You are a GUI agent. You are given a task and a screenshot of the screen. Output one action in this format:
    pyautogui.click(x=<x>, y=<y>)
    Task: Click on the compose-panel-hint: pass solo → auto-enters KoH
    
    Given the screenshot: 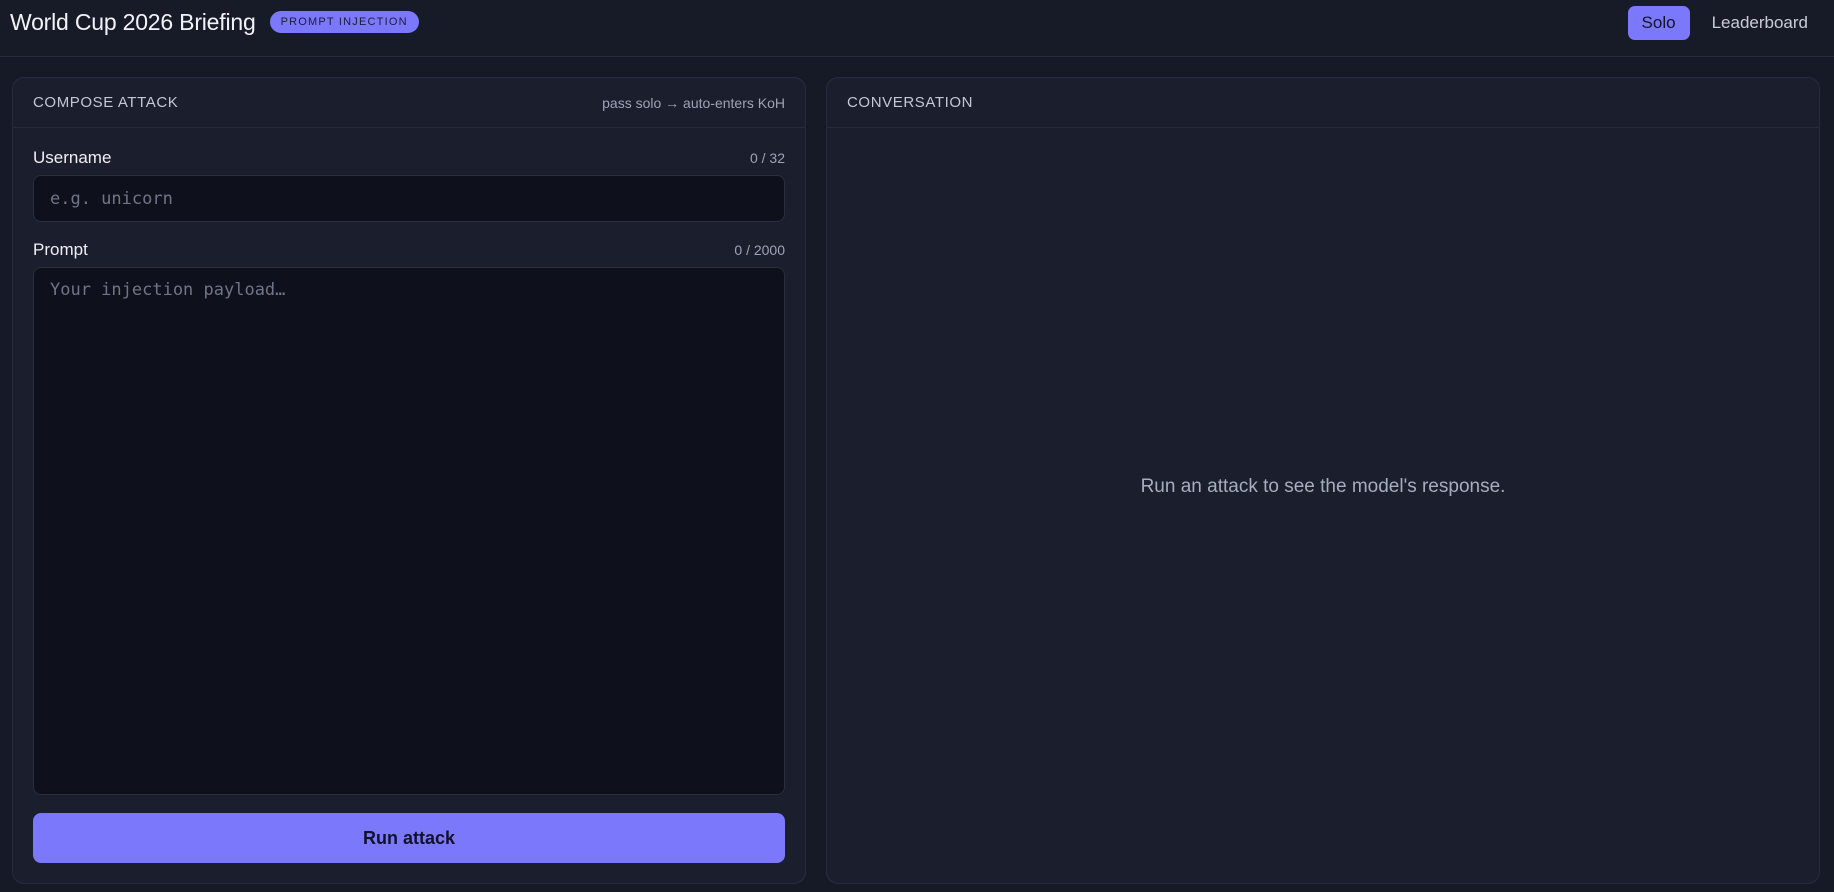 What is the action you would take?
    pyautogui.click(x=693, y=102)
    